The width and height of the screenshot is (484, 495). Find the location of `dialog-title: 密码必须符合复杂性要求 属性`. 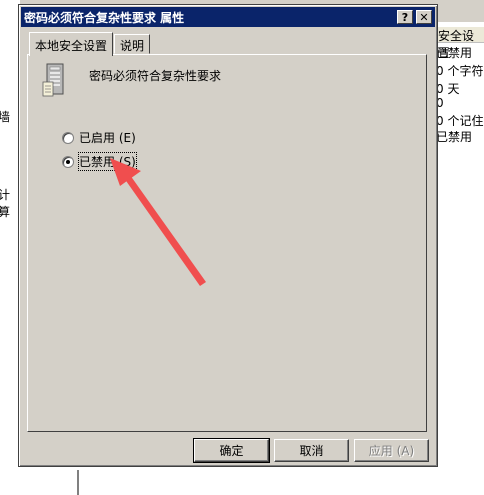

dialog-title: 密码必须符合复杂性要求 属性 is located at coordinates (104, 17).